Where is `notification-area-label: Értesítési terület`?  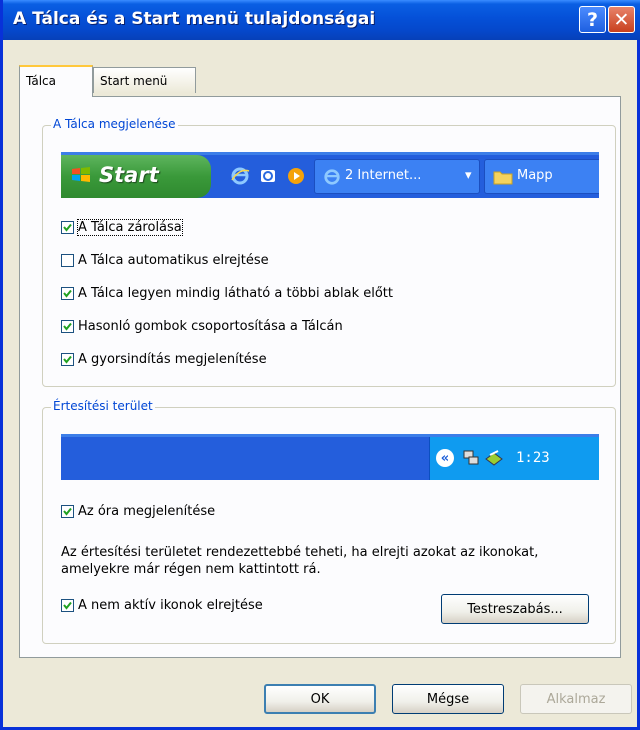
notification-area-label: Értesítési terület is located at coordinates (103, 406).